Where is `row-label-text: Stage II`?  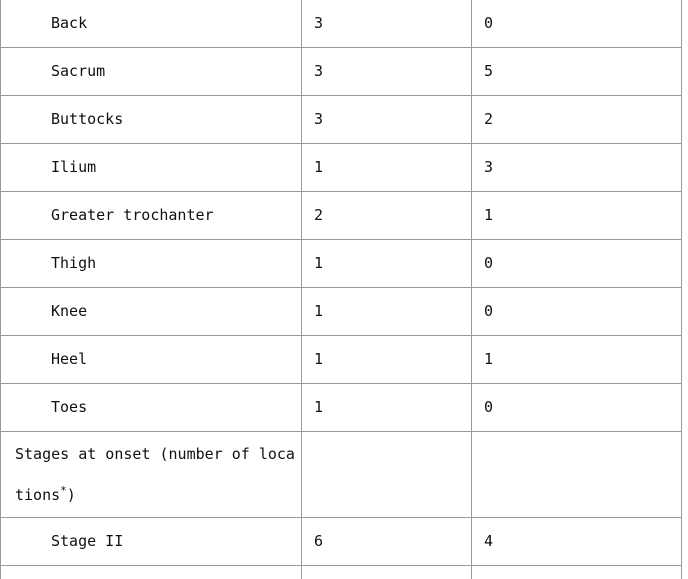 row-label-text: Stage II is located at coordinates (87, 541).